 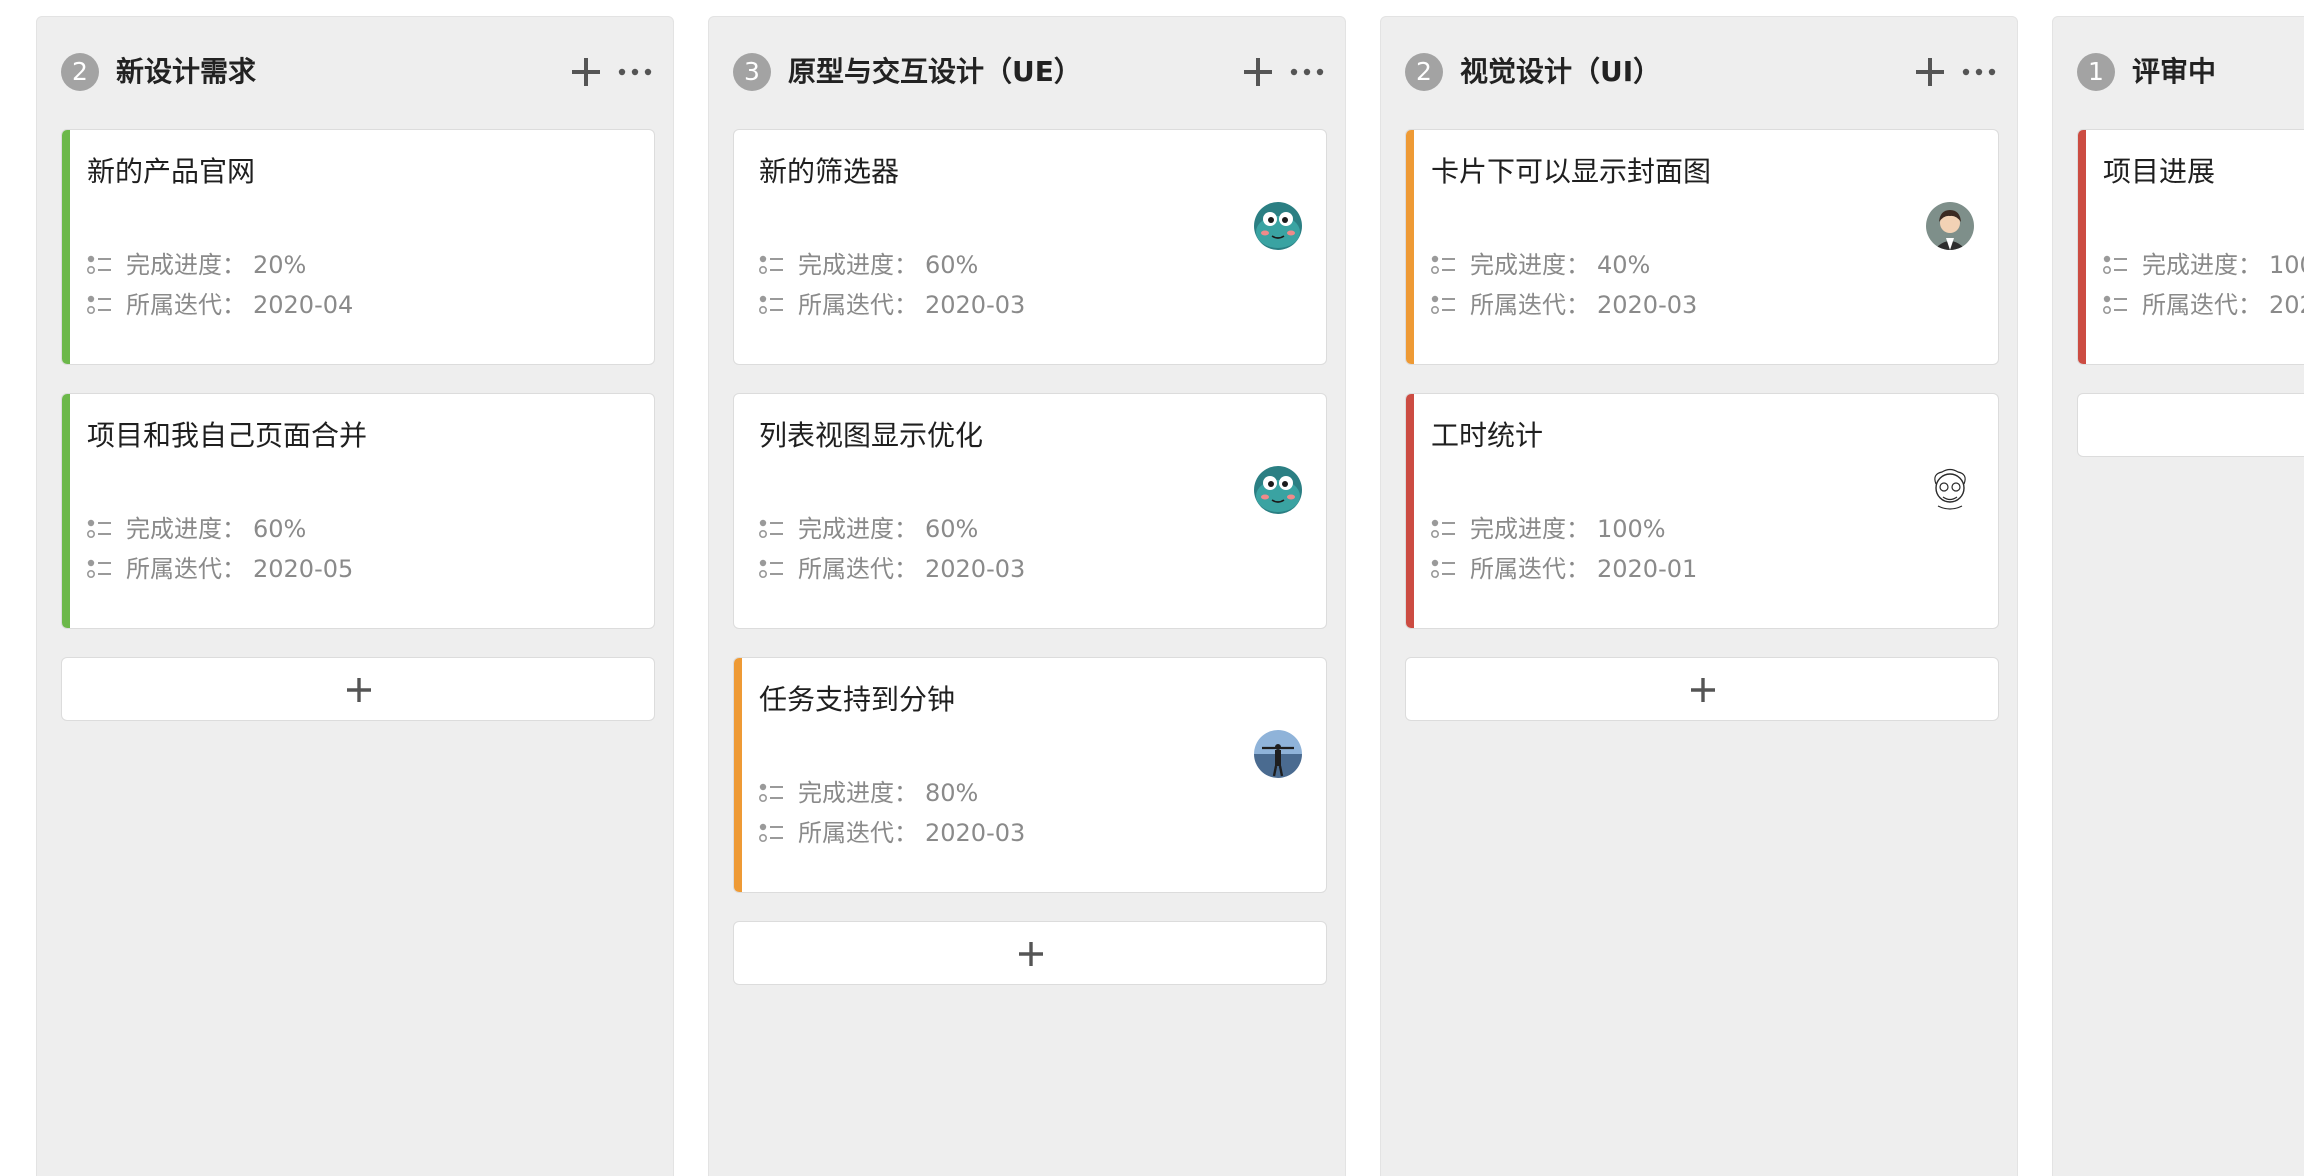 I want to click on task-card: 新的产品官网完成进度： 20% 所属迭代： 2020-04, so click(x=358, y=247).